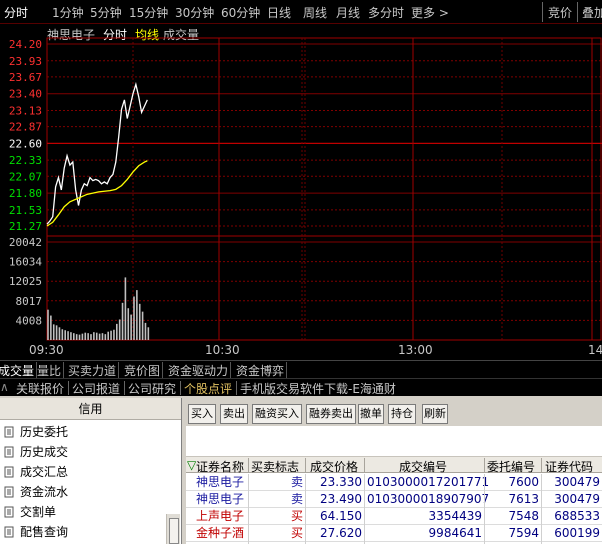 This screenshot has height=544, width=602. What do you see at coordinates (523, 499) in the screenshot?
I see `cell-order-no: 7613` at bounding box center [523, 499].